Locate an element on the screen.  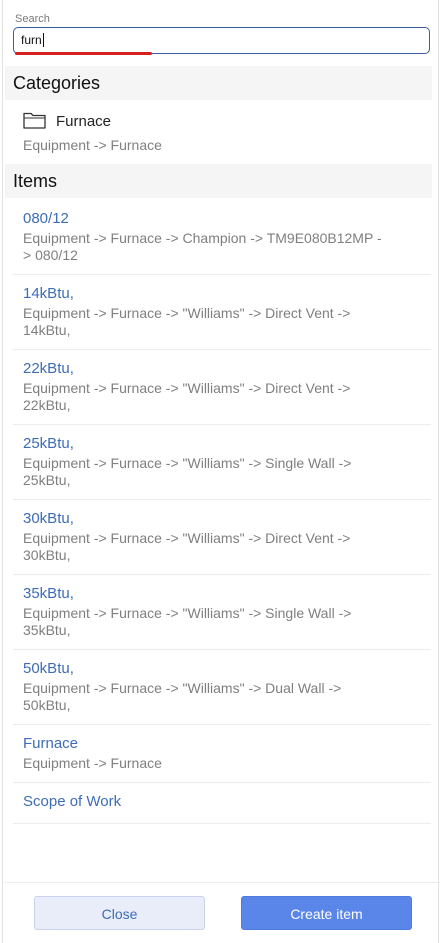
create-item-button: Create item is located at coordinates (326, 913).